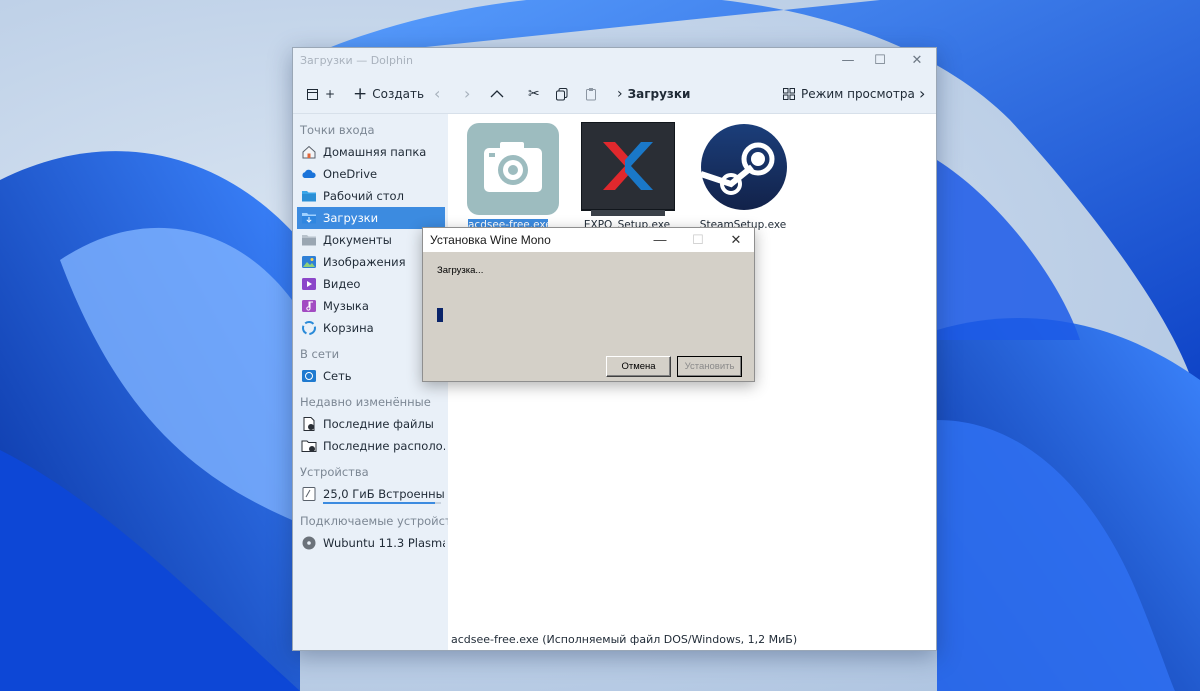 Image resolution: width=1200 pixels, height=691 pixels. I want to click on drive-usage-fill, so click(379, 503).